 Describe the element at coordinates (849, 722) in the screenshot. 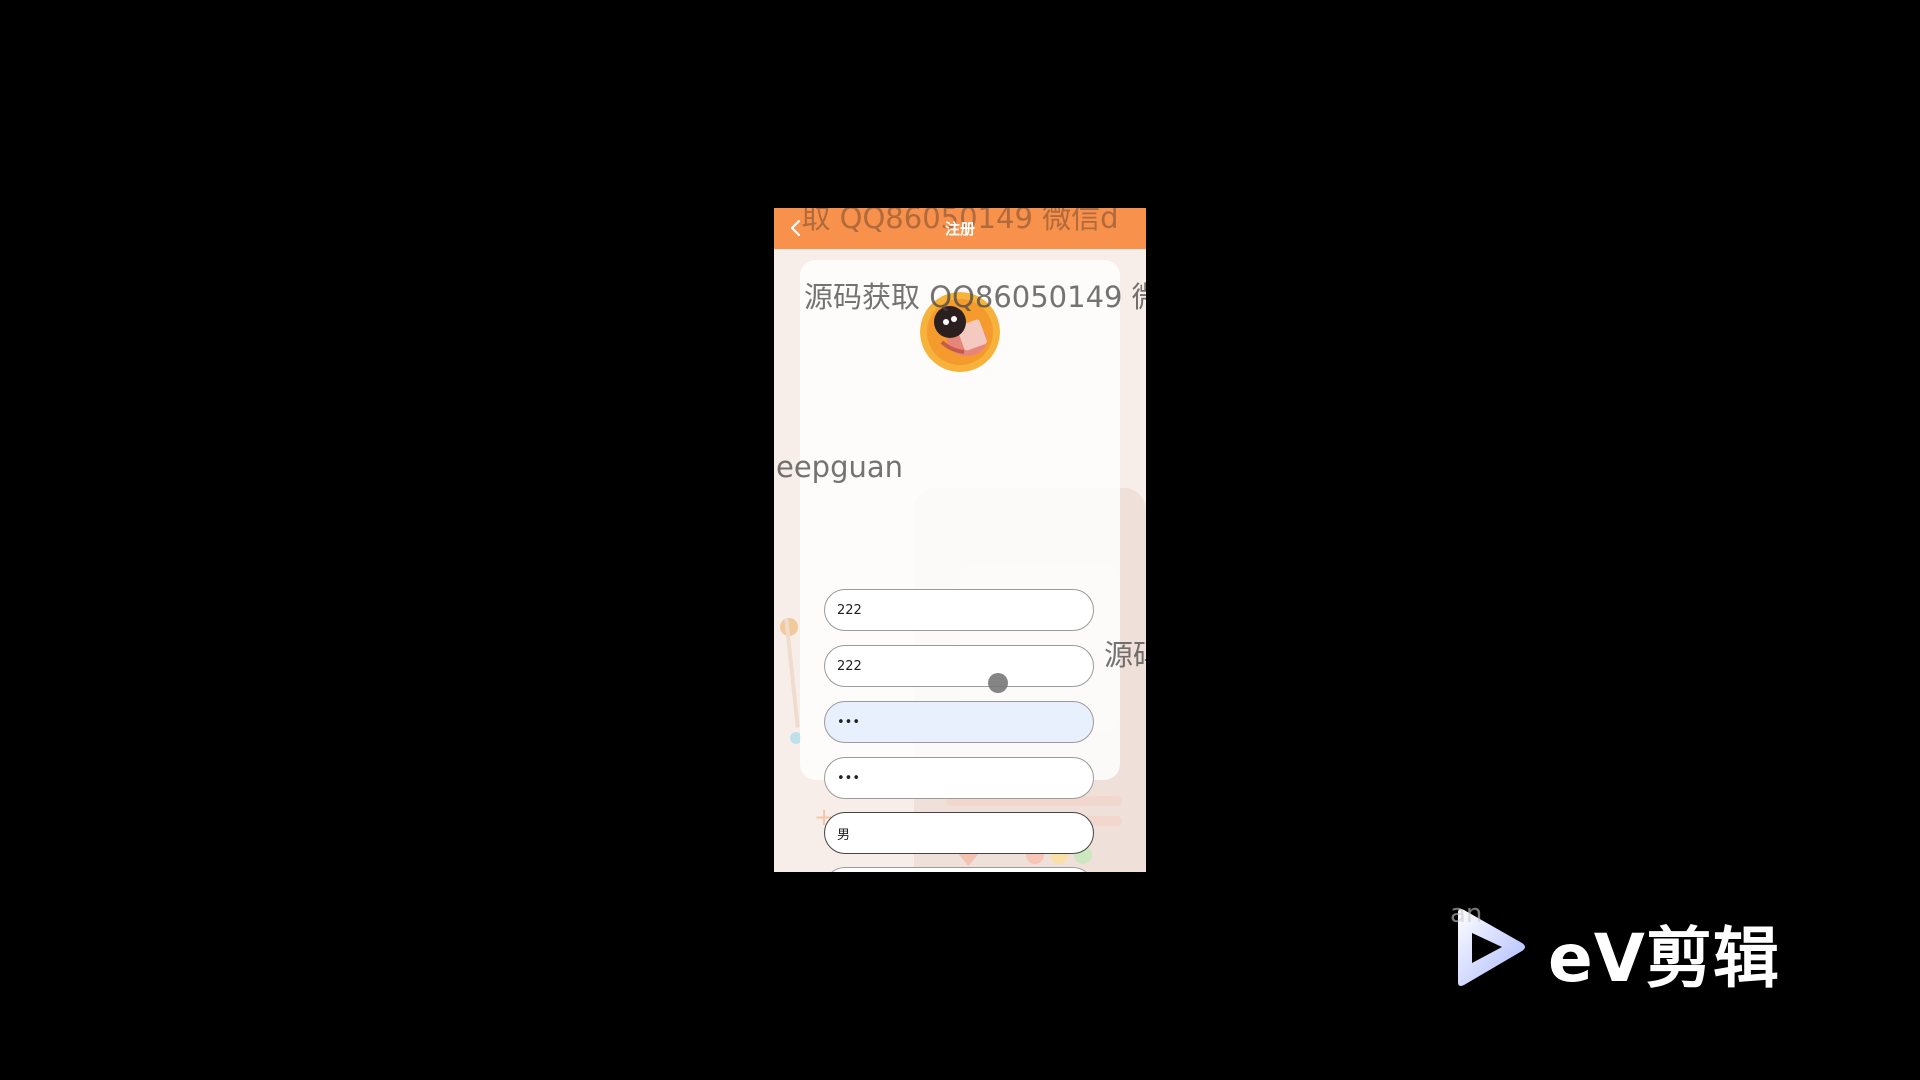

I see `password-value: •••` at that location.